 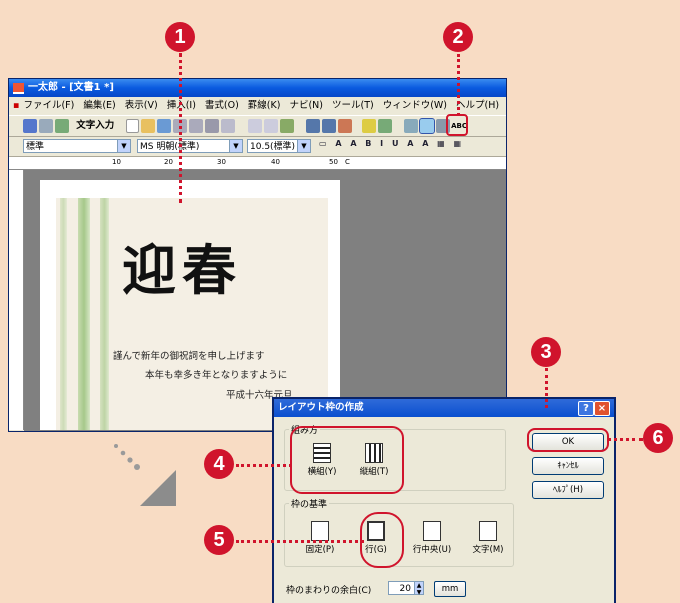 What do you see at coordinates (347, 460) in the screenshot?
I see `callout-4-ring` at bounding box center [347, 460].